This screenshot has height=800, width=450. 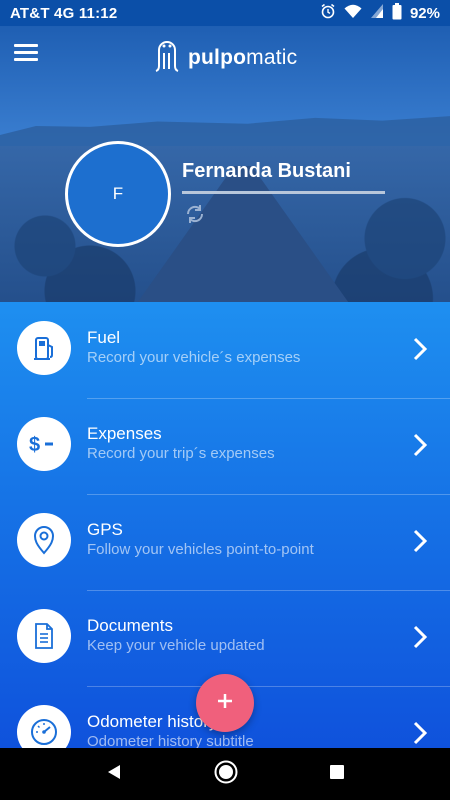 I want to click on sync-icon, so click(x=195, y=214).